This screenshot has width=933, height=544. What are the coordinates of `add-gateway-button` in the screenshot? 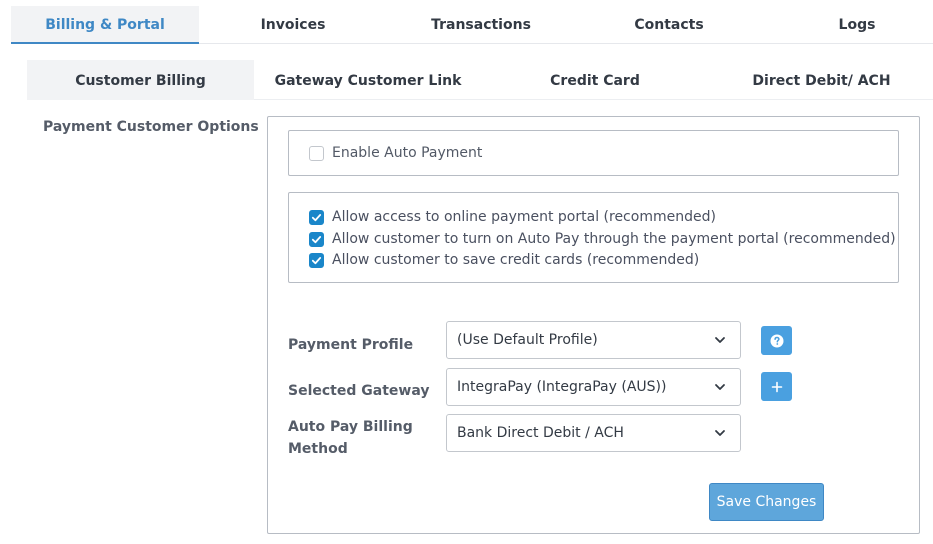 It's located at (776, 386).